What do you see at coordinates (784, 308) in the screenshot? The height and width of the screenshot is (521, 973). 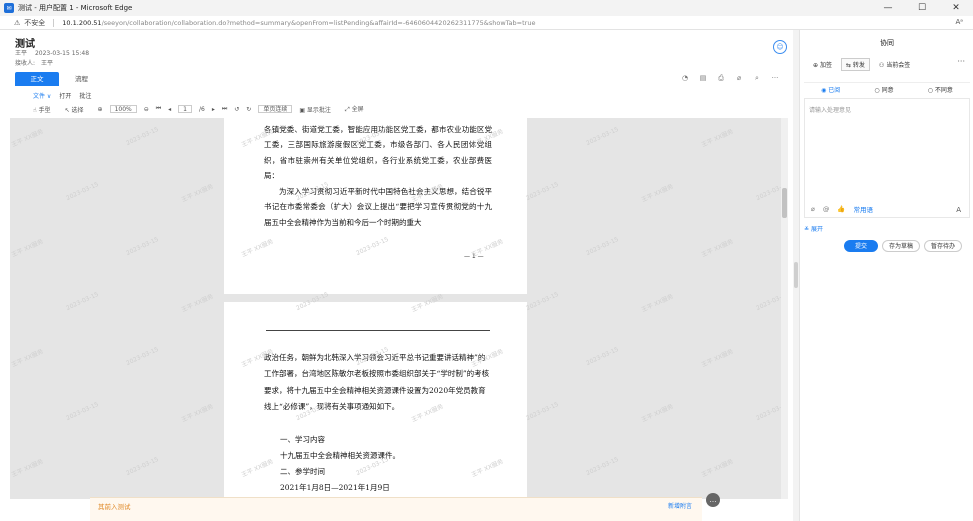 I see `document-scrollbar` at bounding box center [784, 308].